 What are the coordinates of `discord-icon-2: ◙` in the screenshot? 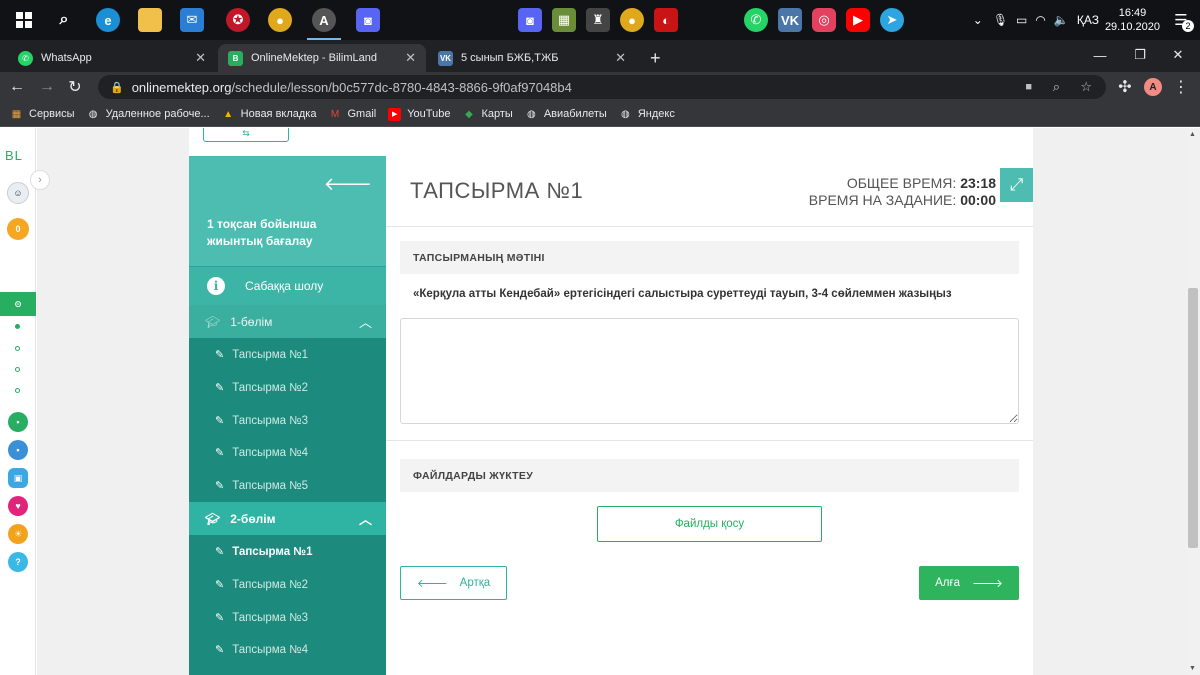 It's located at (530, 20).